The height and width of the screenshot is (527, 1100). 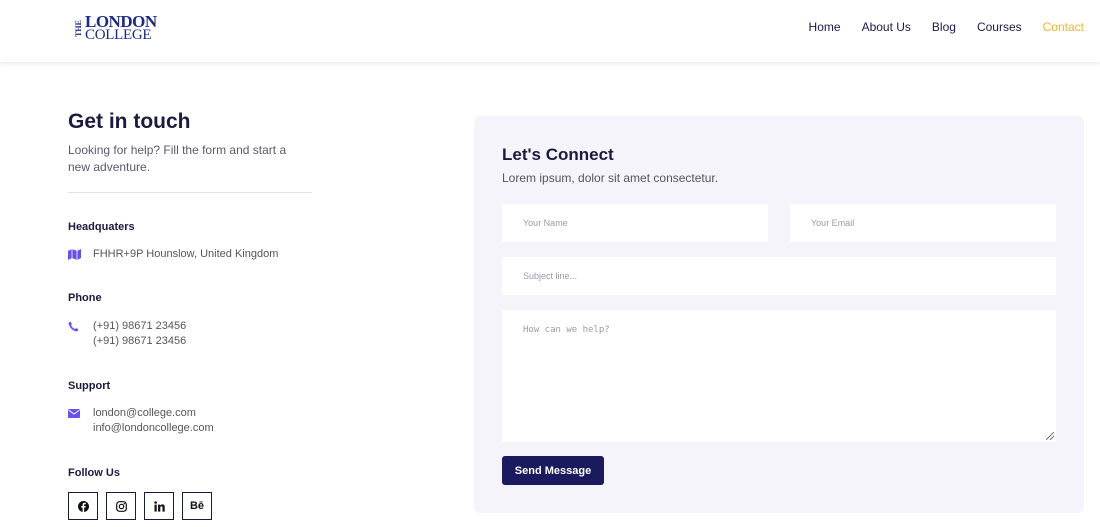 What do you see at coordinates (153, 413) in the screenshot?
I see `support-email-1: london@college.com` at bounding box center [153, 413].